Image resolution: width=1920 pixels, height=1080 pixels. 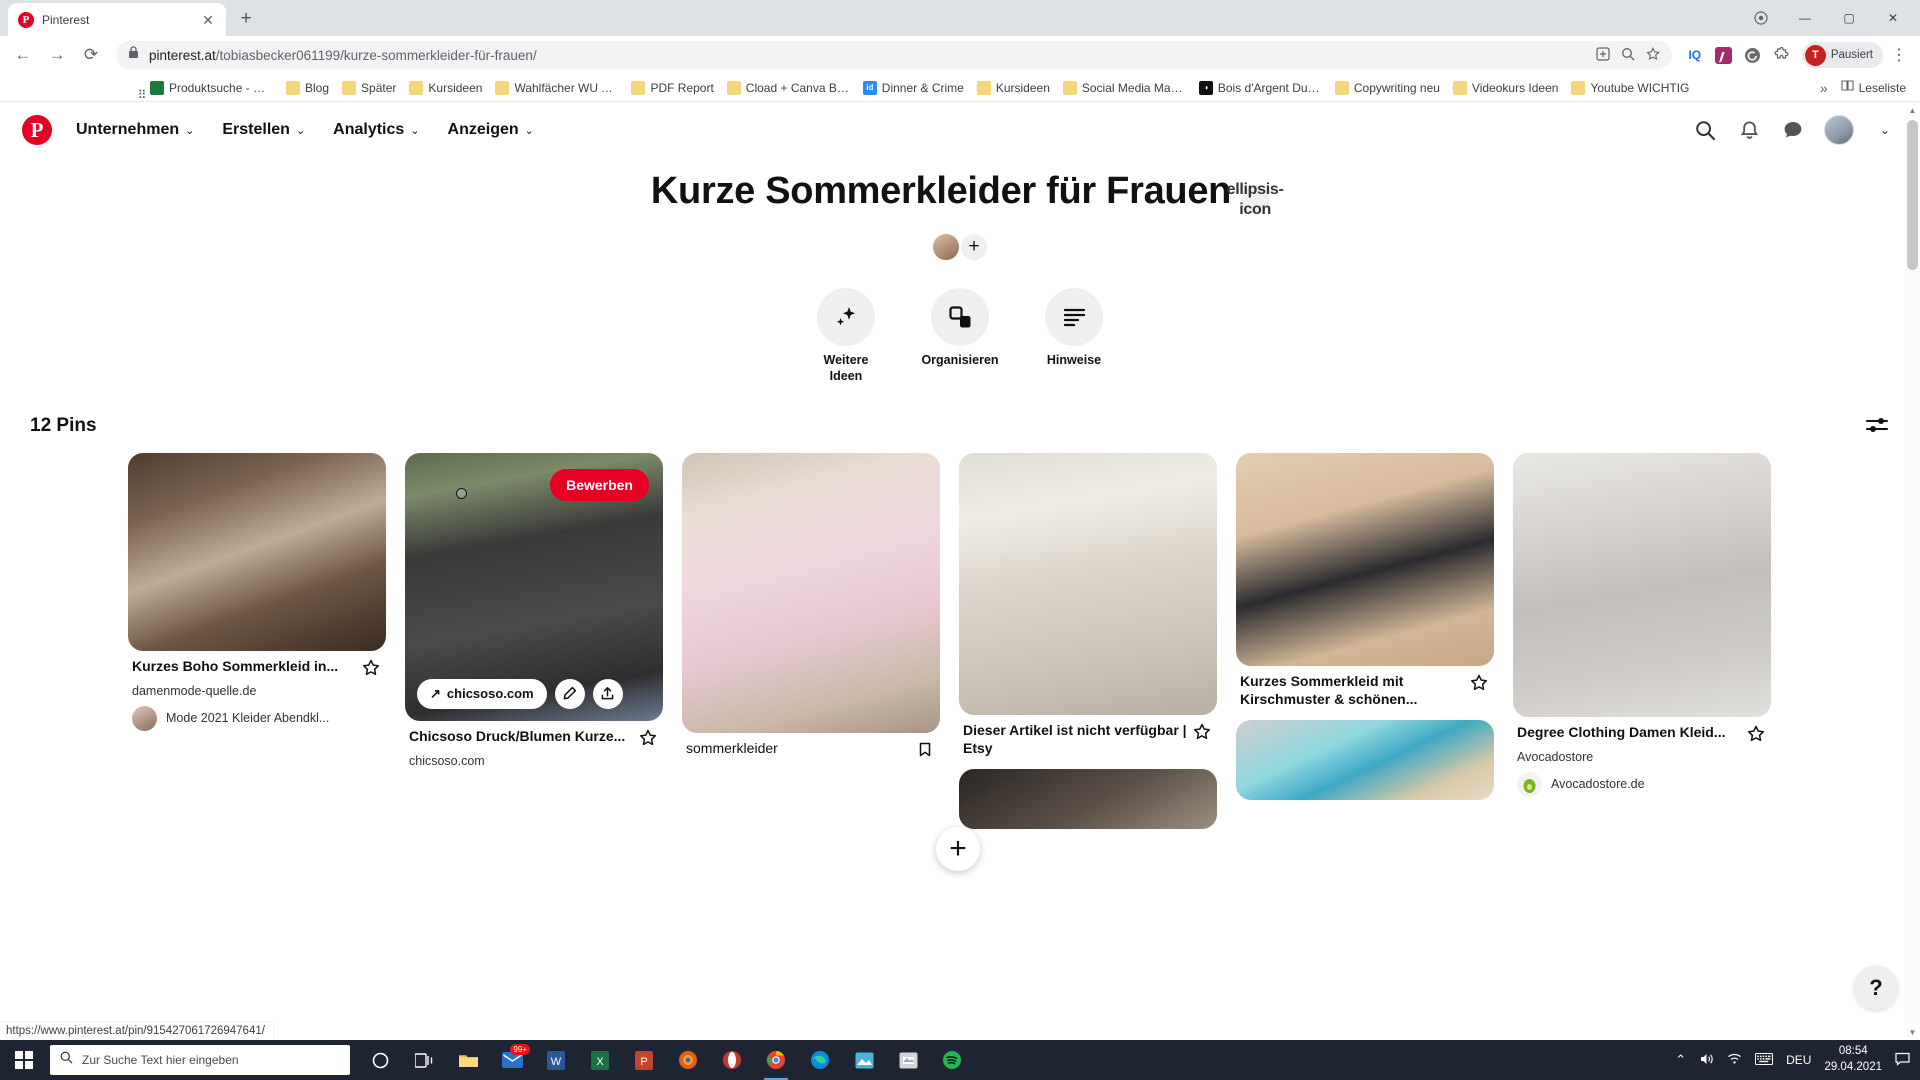 I want to click on pencil-icon, so click(x=569, y=693).